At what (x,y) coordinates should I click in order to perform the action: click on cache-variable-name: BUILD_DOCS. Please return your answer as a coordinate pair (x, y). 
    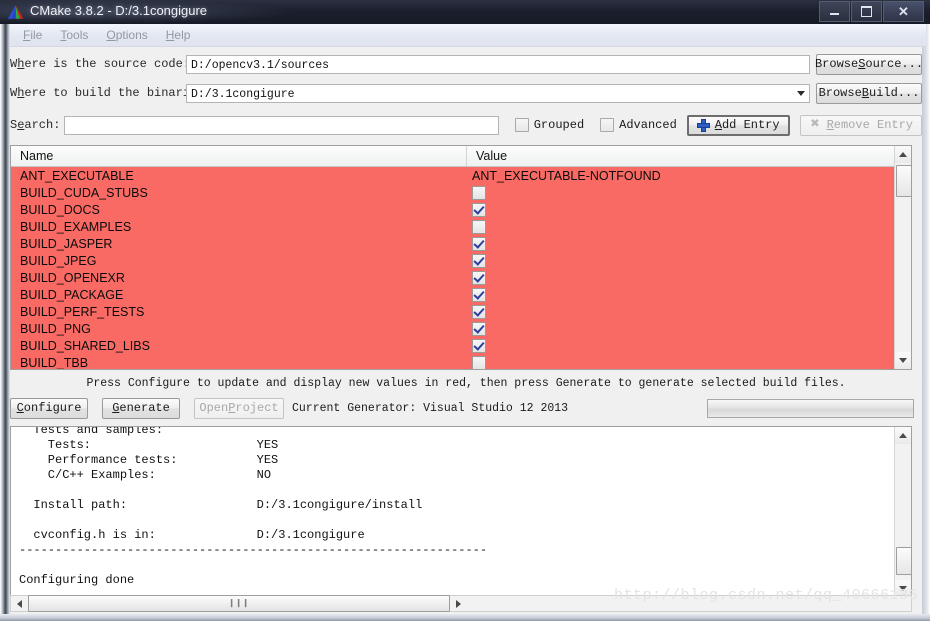
    Looking at the image, I should click on (60, 209).